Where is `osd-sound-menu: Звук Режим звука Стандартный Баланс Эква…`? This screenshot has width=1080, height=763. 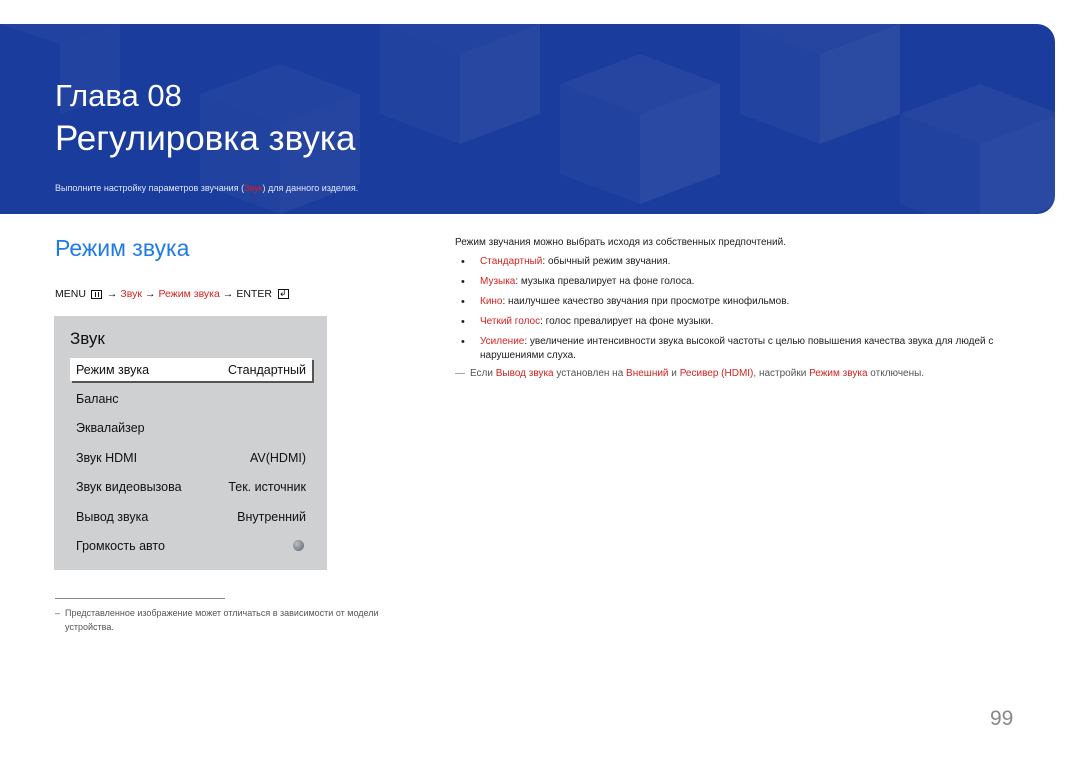 osd-sound-menu: Звук Режим звука Стандартный Баланс Эква… is located at coordinates (190, 443).